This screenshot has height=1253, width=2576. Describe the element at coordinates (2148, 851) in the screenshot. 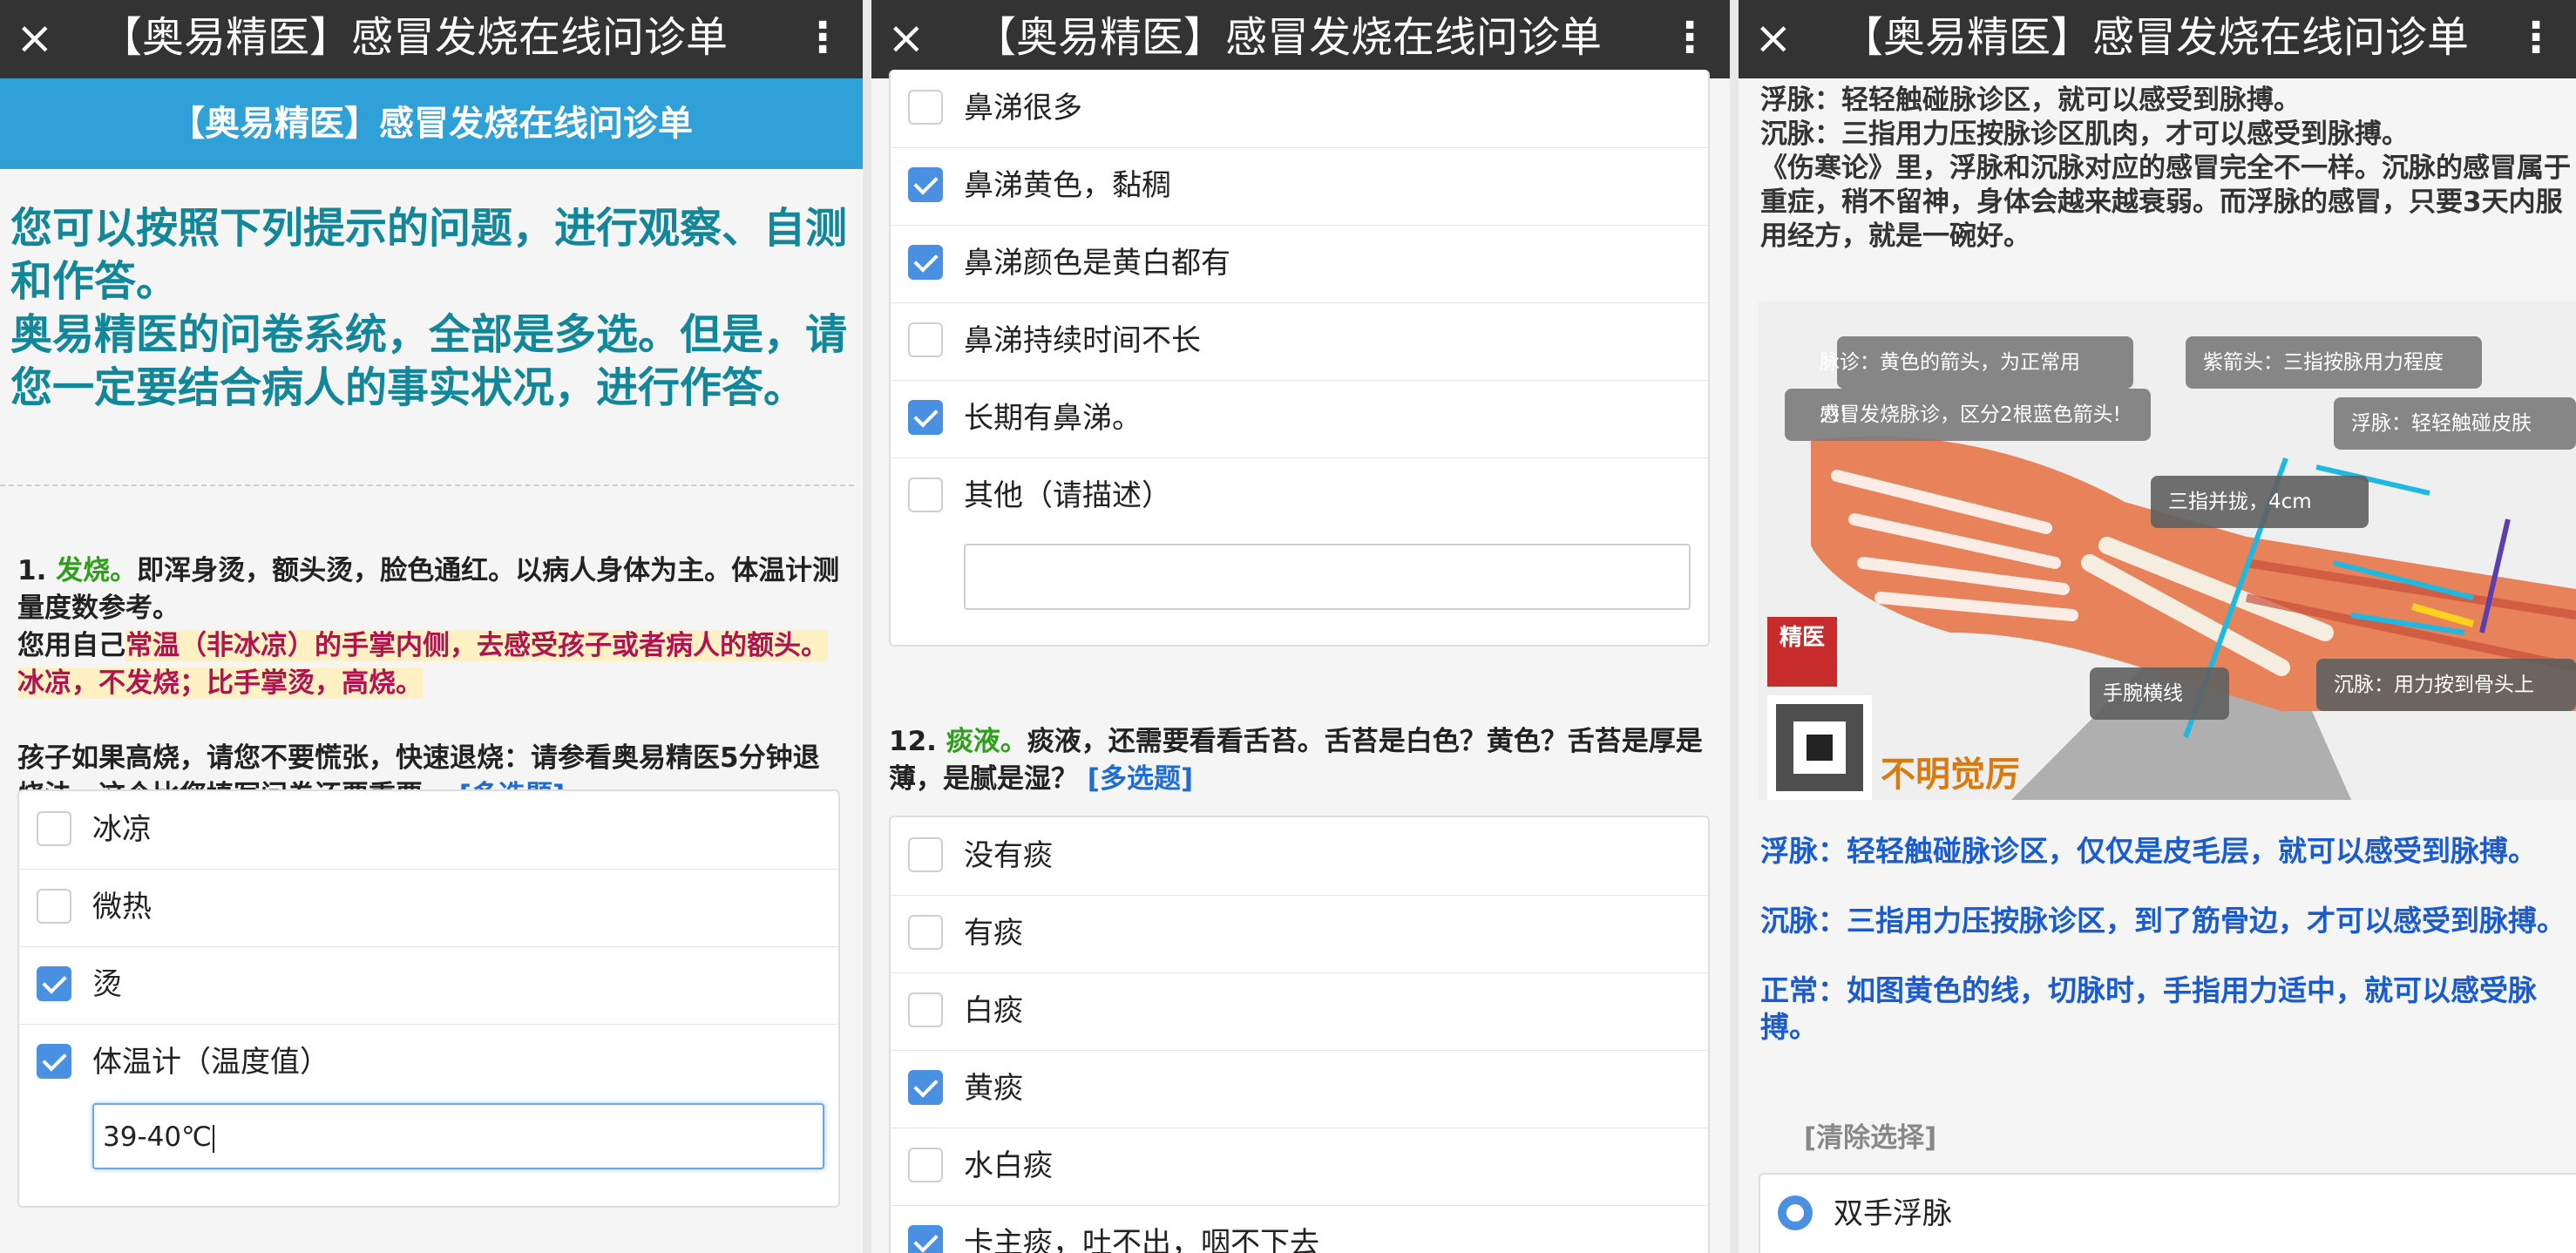

I see `floating-pulse-blue: 浮脉：轻轻触碰脉诊区，仅仅是皮毛层，就可以感受到脉搏。` at that location.